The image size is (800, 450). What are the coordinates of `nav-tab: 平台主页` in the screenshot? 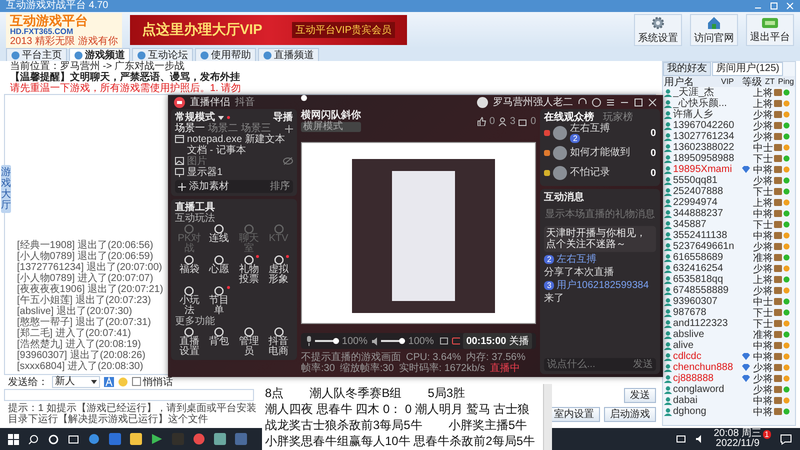 It's located at (36, 54).